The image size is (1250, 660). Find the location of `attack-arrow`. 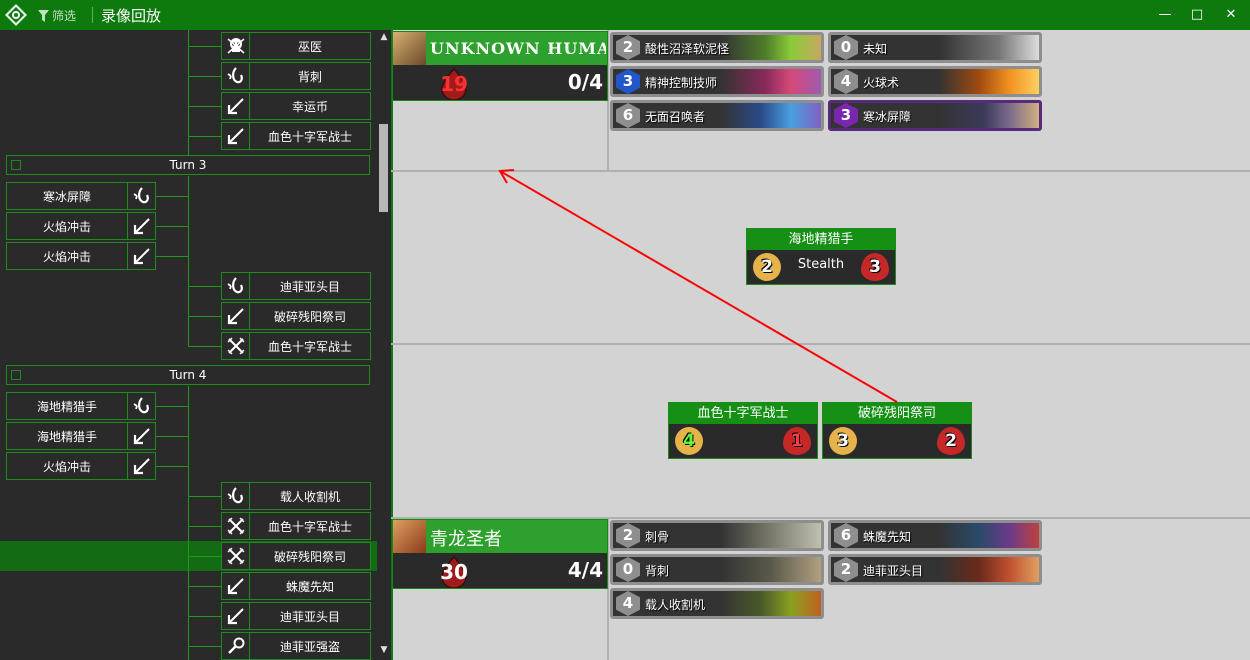

attack-arrow is located at coordinates (698, 286).